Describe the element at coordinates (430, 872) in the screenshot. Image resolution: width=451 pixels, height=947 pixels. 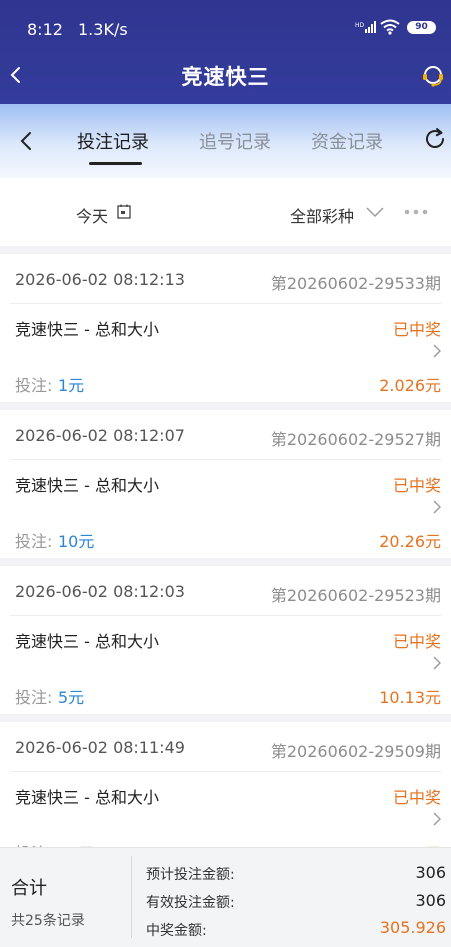
I see `expected-bet-value: 306` at that location.